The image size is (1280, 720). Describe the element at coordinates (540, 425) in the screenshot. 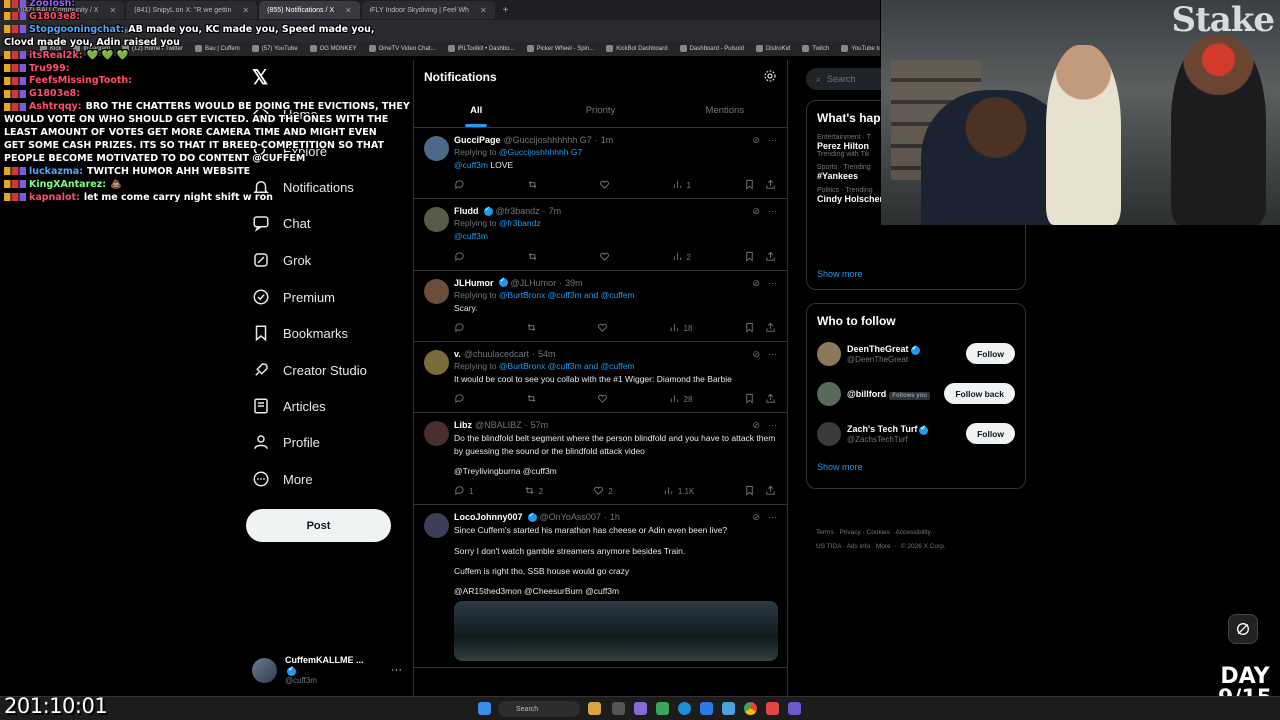

I see `post-time: 57m` at that location.